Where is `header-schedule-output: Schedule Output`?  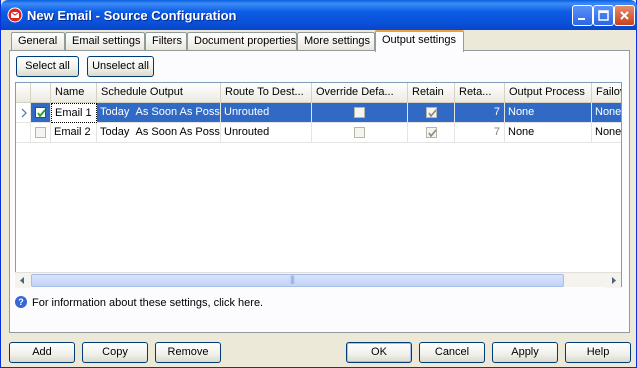
header-schedule-output: Schedule Output is located at coordinates (159, 93).